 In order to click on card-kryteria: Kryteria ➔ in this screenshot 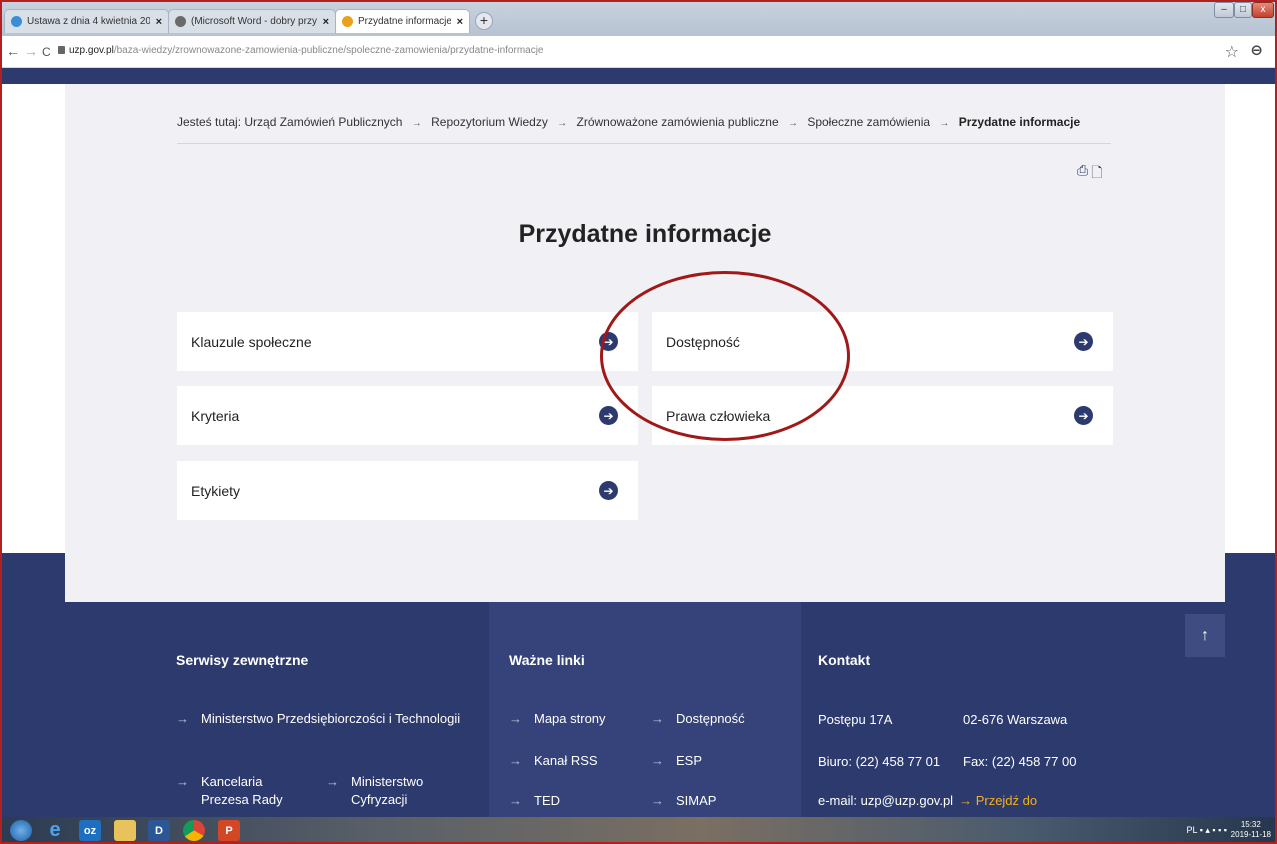, I will do `click(407, 415)`.